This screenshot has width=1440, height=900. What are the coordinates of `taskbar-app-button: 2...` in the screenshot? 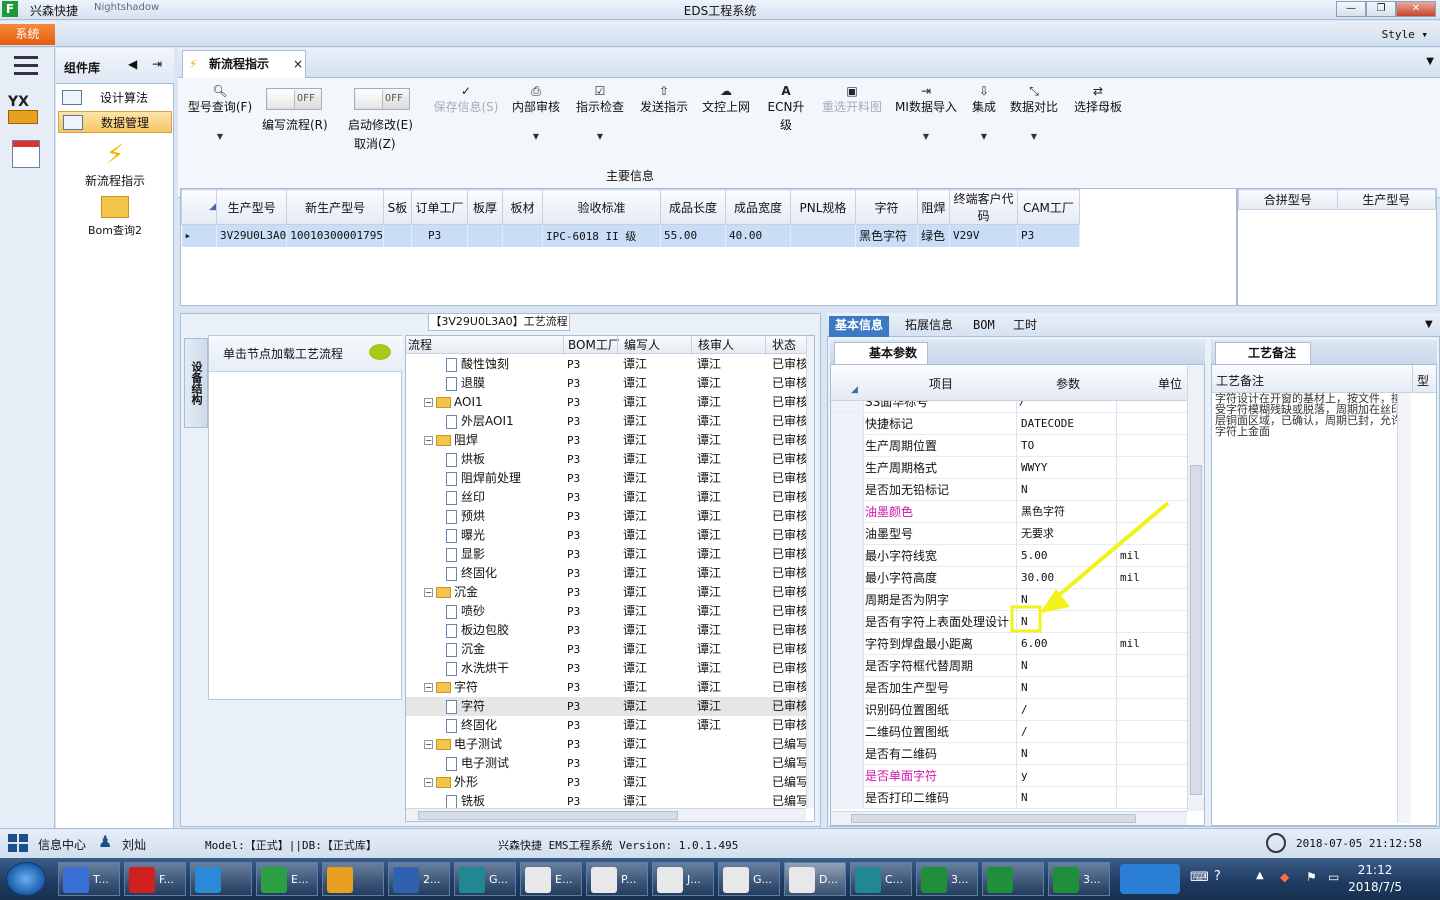 It's located at (419, 879).